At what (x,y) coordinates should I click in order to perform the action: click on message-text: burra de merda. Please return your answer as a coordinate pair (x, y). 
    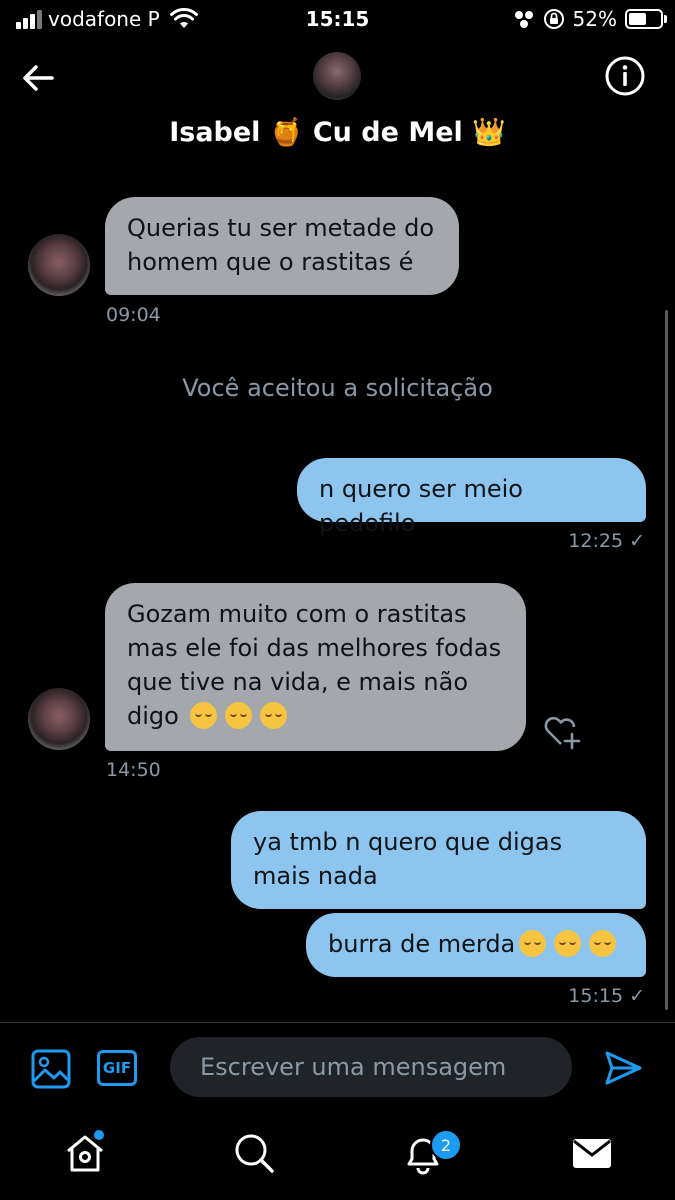
    Looking at the image, I should click on (422, 944).